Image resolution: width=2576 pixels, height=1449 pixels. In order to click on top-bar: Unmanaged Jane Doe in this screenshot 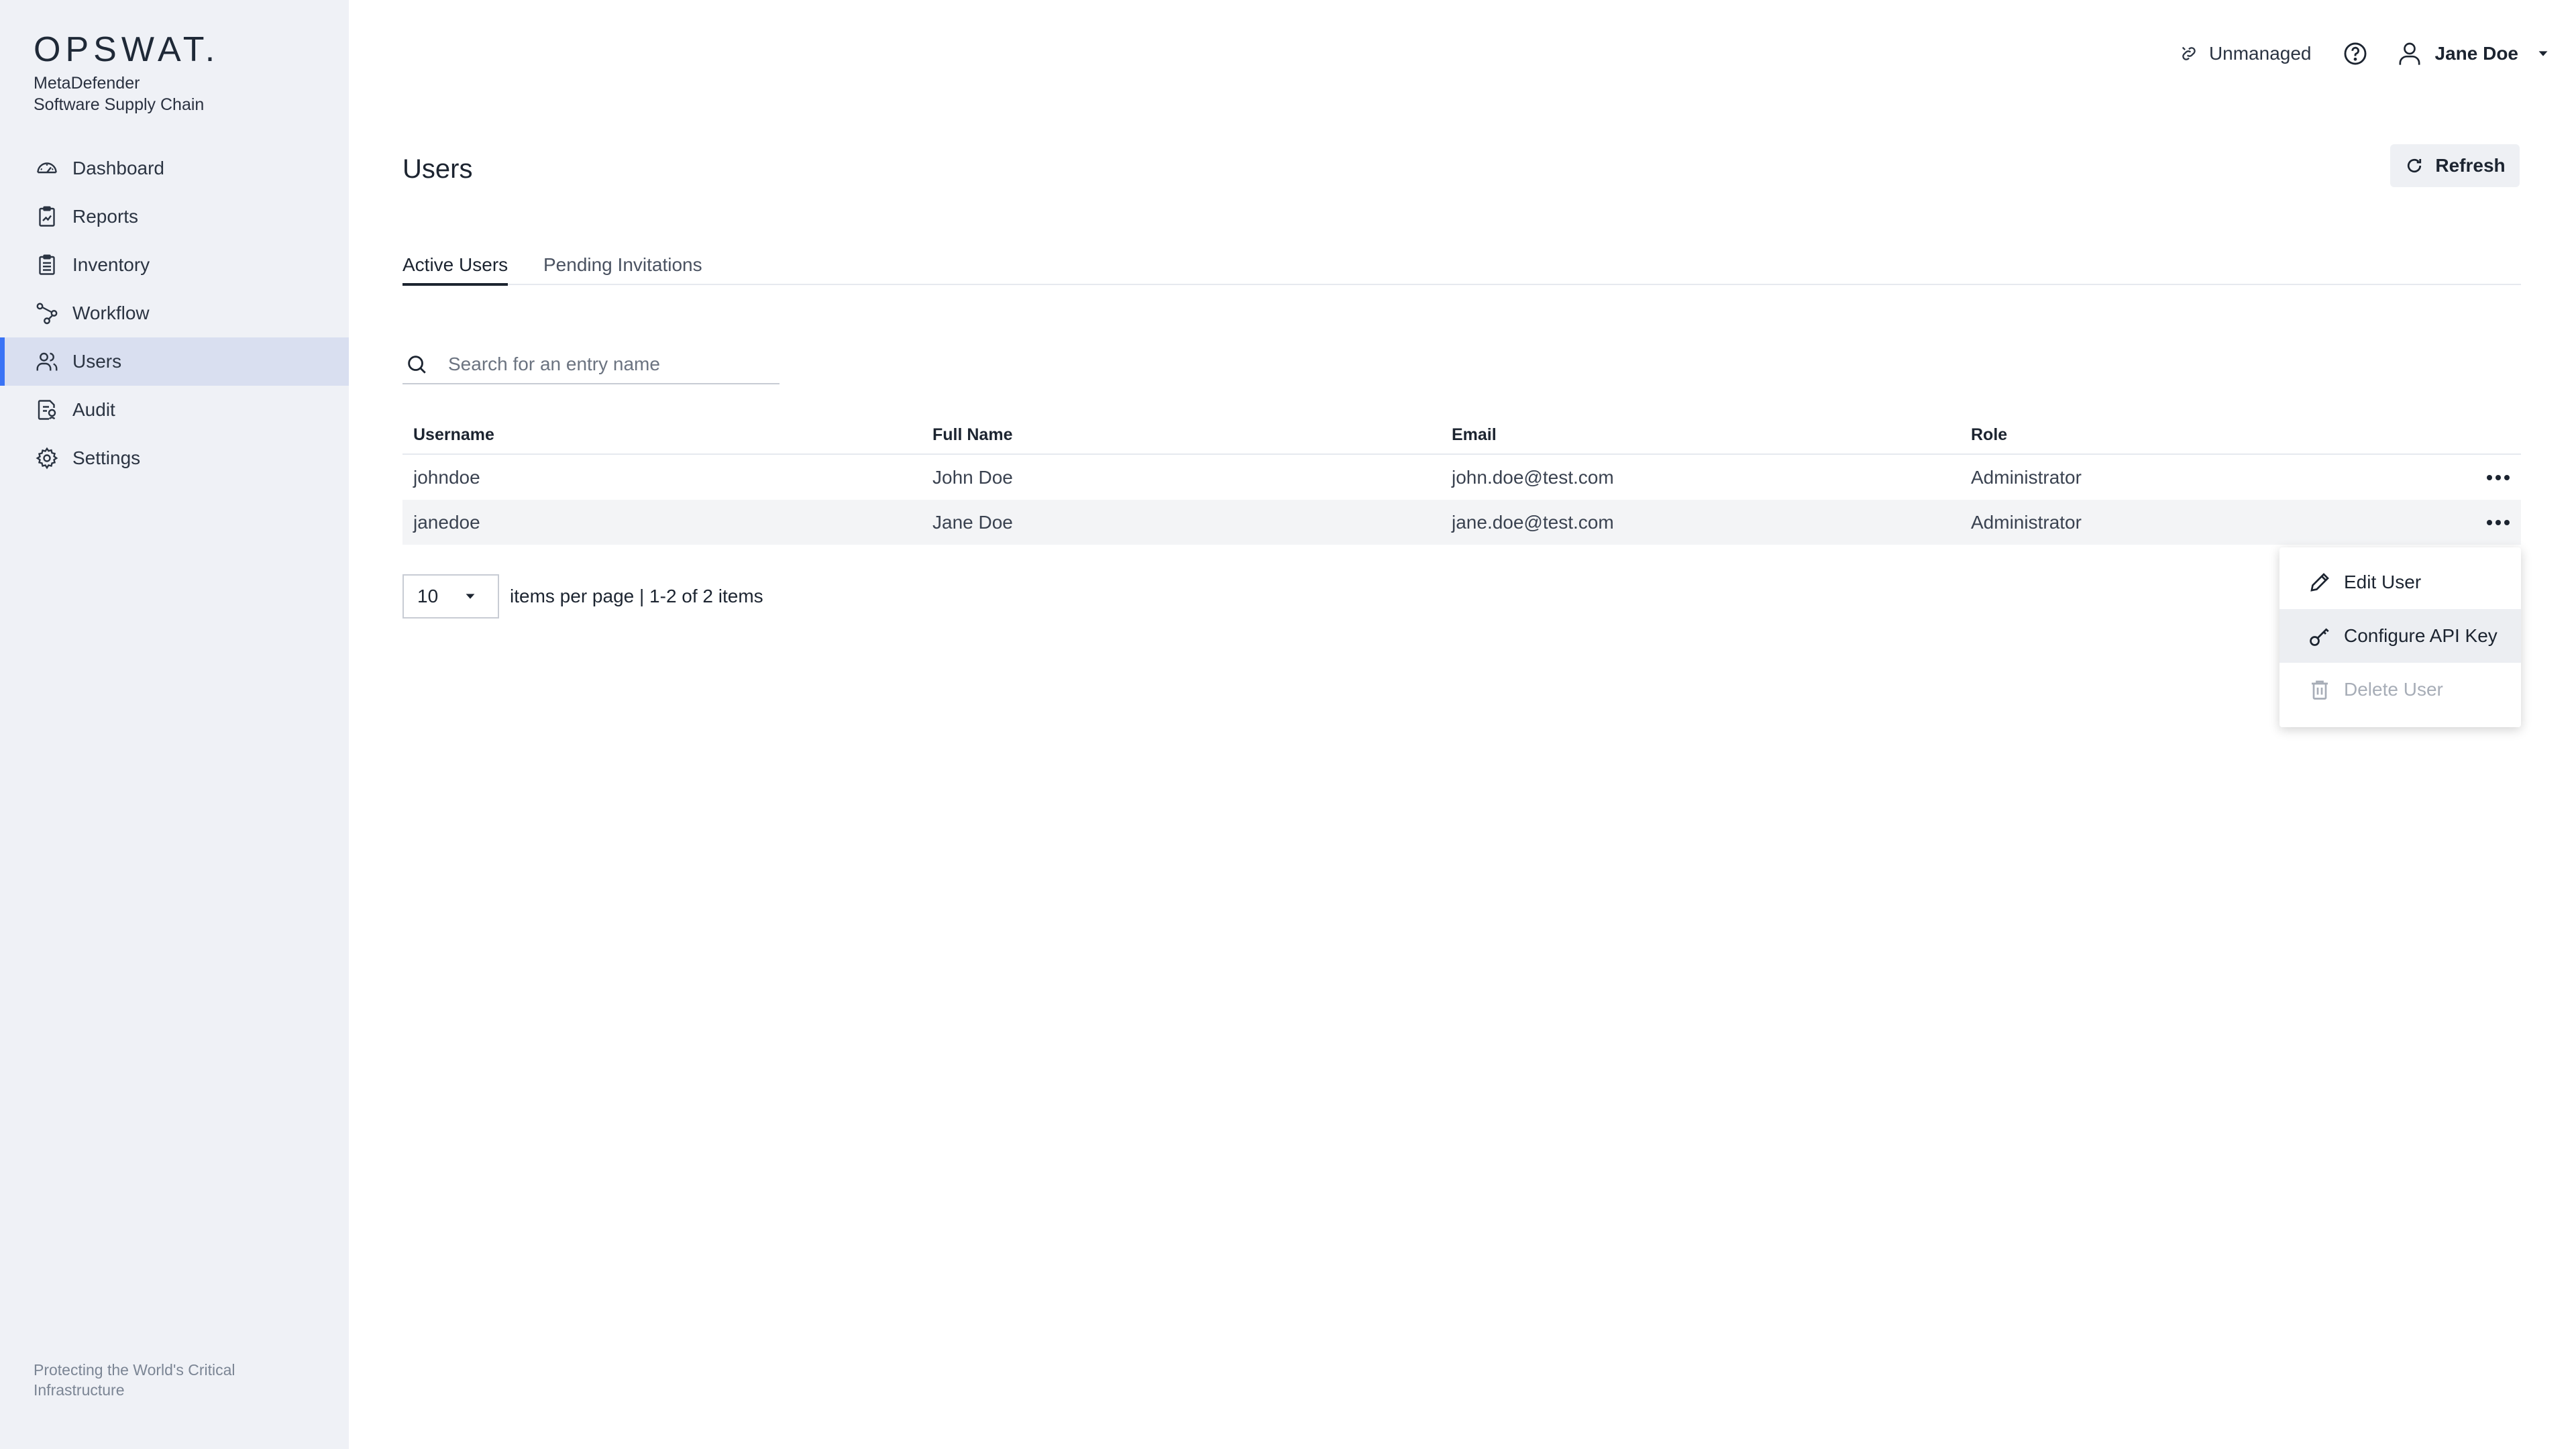, I will do `click(2378, 54)`.